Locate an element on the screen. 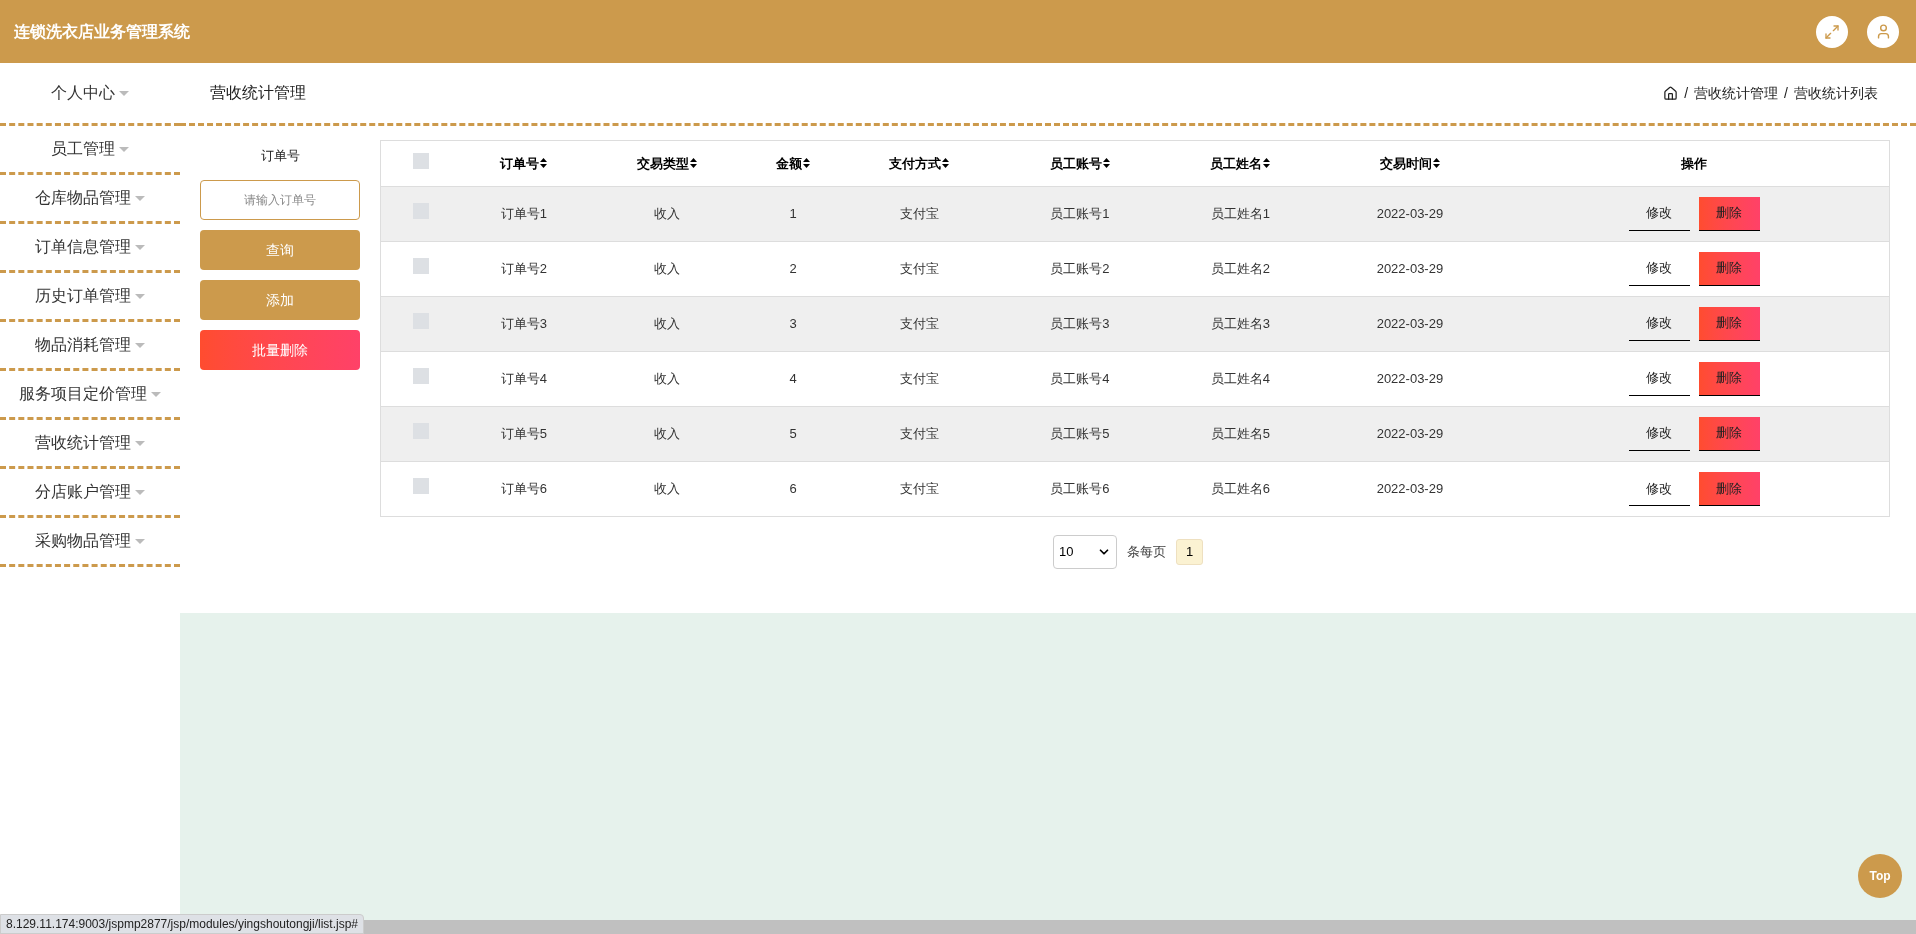  page-size-select: 10 is located at coordinates (1085, 552).